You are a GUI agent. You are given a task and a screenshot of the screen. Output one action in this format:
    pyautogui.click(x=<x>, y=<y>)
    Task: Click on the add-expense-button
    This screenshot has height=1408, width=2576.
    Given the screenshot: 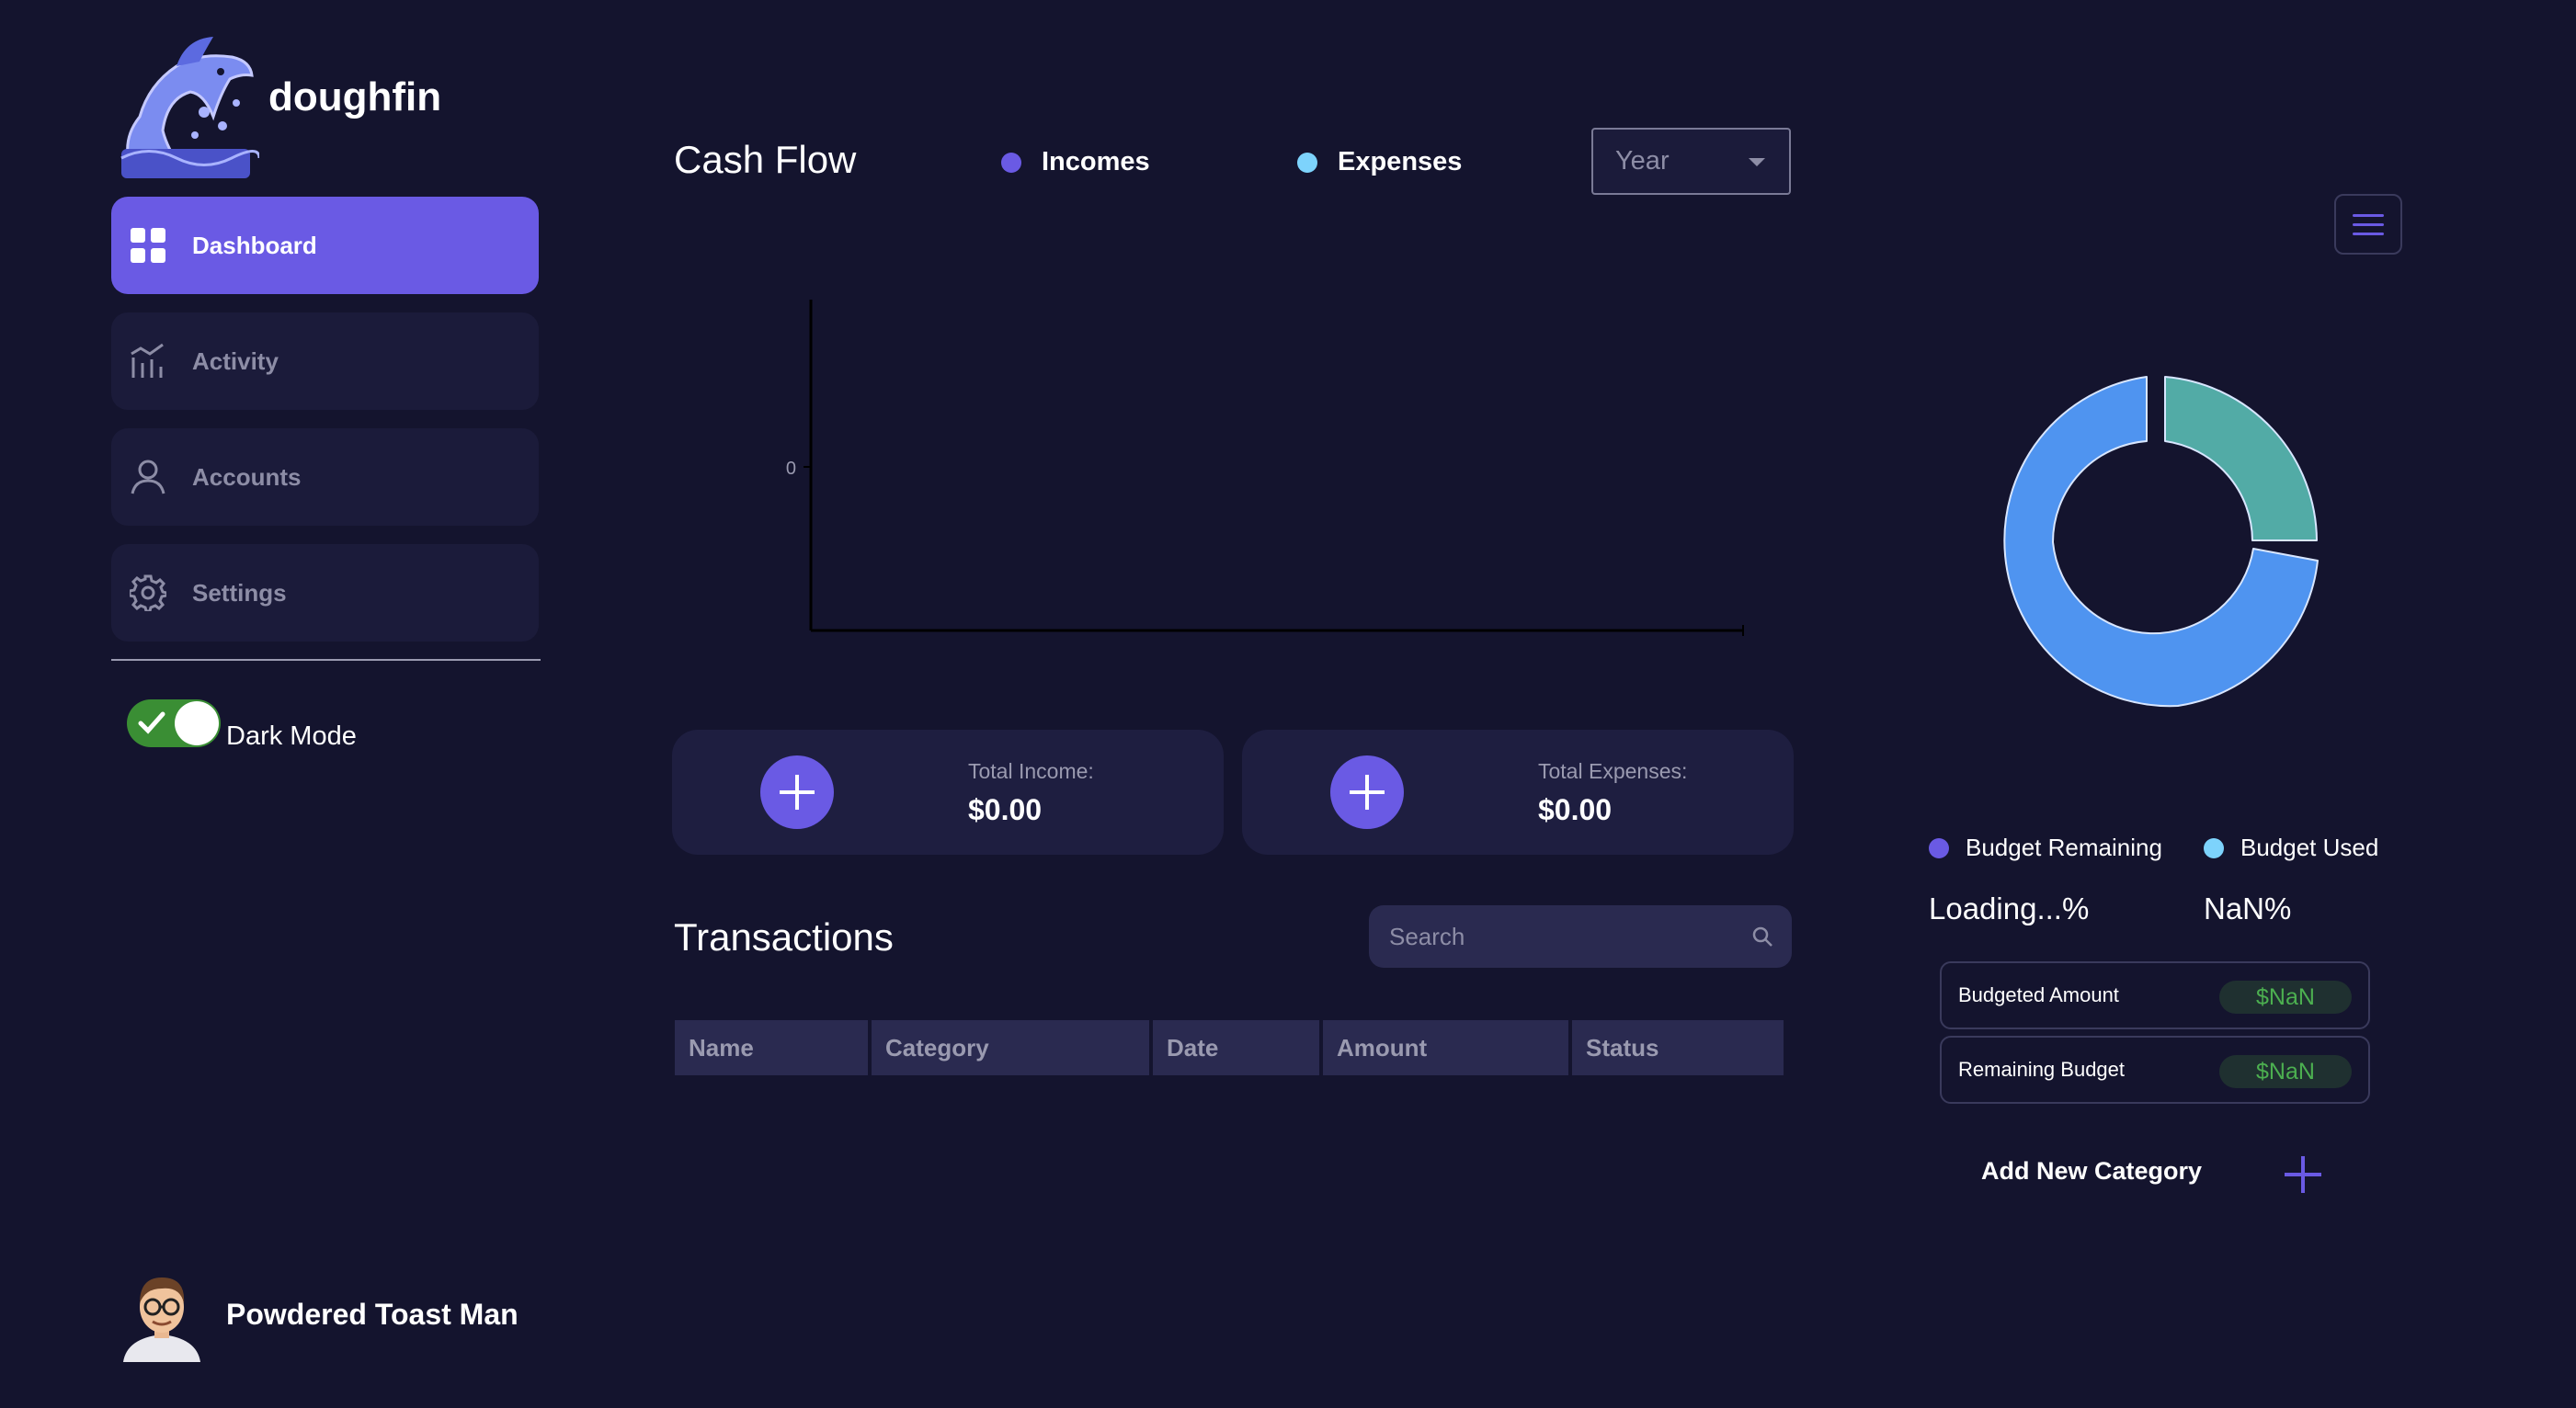 What is the action you would take?
    pyautogui.click(x=1367, y=792)
    